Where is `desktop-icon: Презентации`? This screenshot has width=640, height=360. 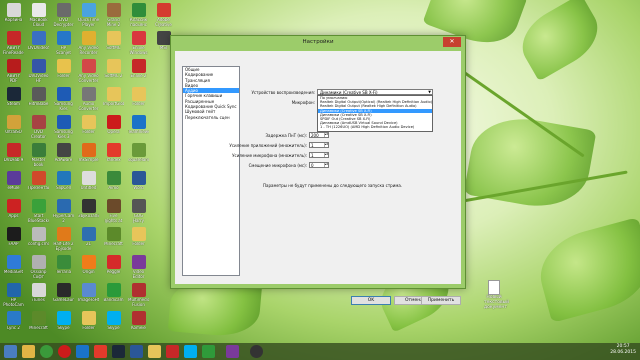
desktop-icon: Презентации is located at coordinates (38, 186).